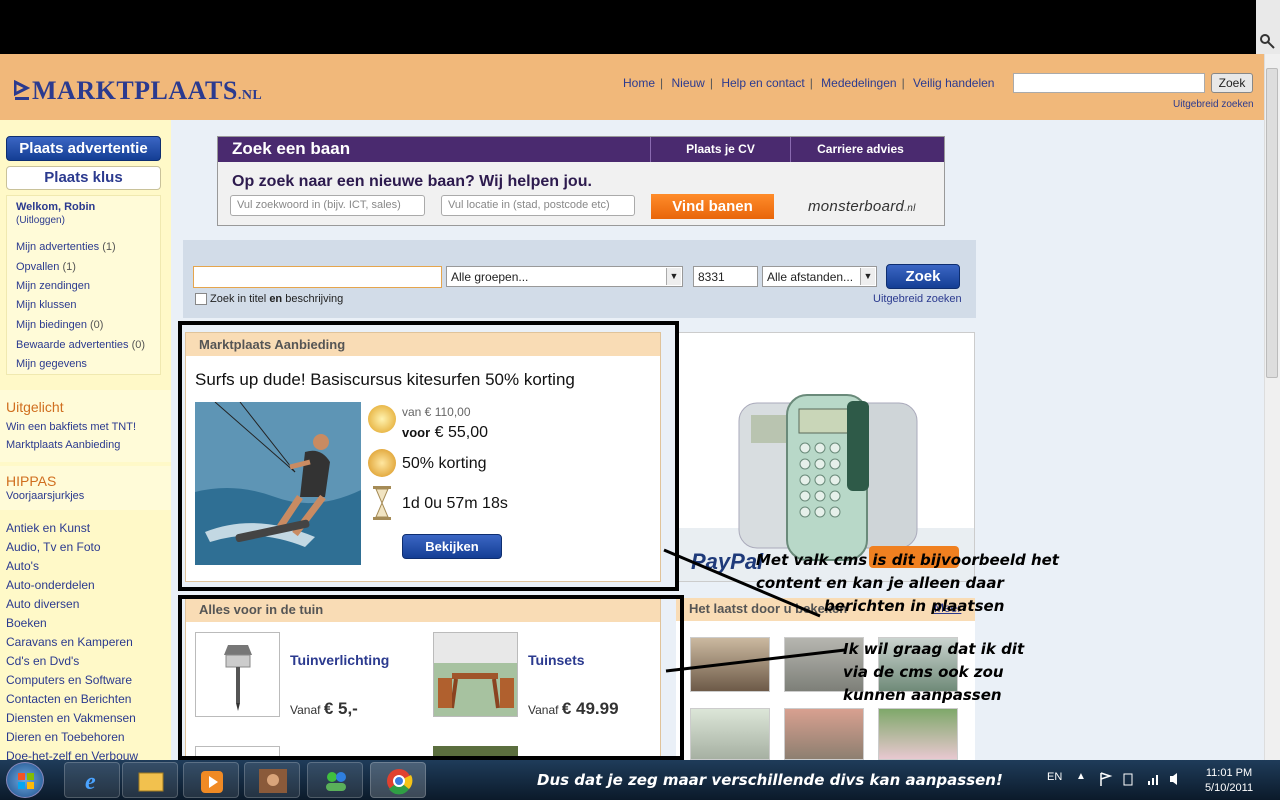  I want to click on sidebar-item-label: Mijn klussen, so click(46, 305).